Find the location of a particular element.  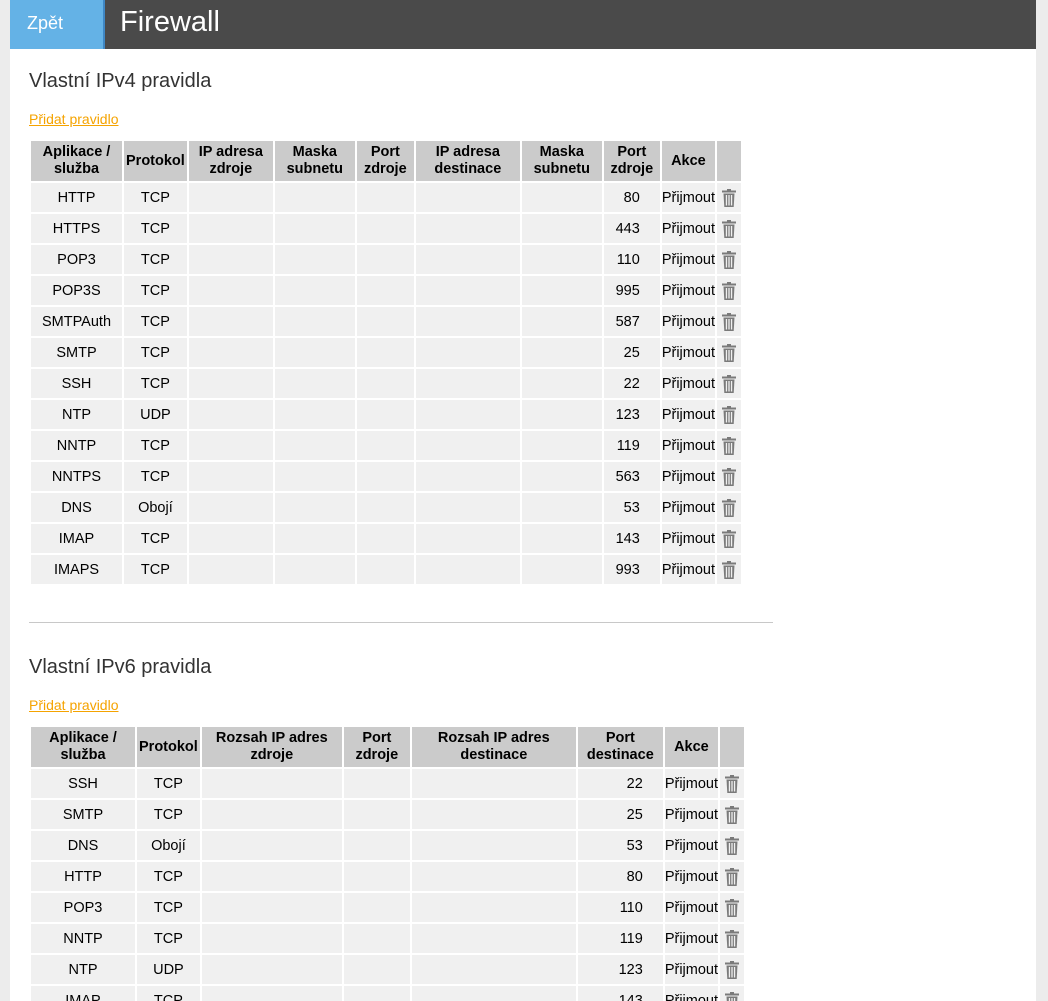

cell-port: 143 is located at coordinates (631, 538).